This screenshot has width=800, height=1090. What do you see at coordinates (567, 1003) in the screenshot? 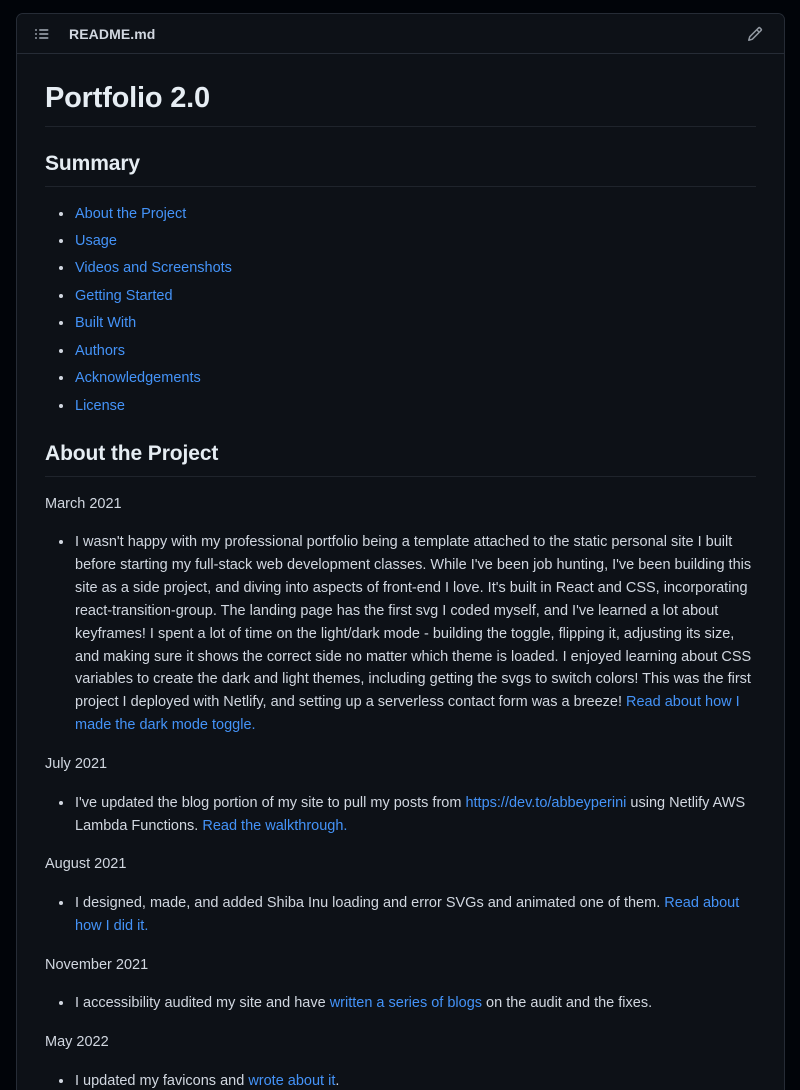
I see `entry-text-after: on the audit and the fixes.` at bounding box center [567, 1003].